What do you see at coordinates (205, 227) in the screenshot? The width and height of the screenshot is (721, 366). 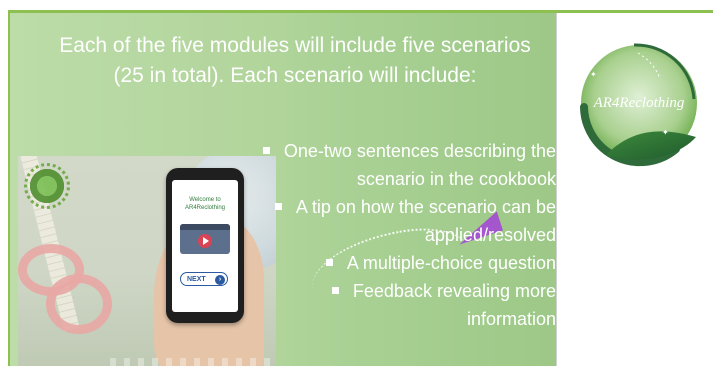 I see `video-player-bar` at bounding box center [205, 227].